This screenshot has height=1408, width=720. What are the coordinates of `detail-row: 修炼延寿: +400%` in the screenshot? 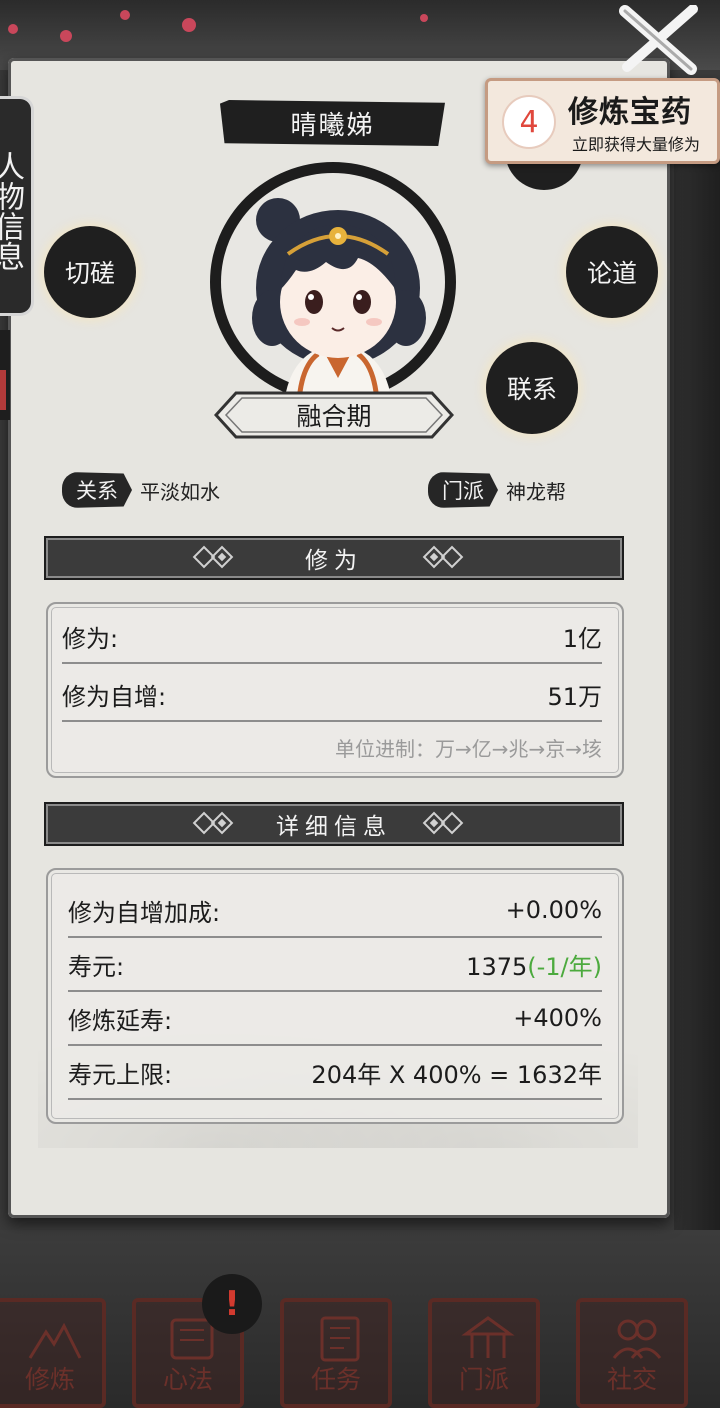 It's located at (335, 1019).